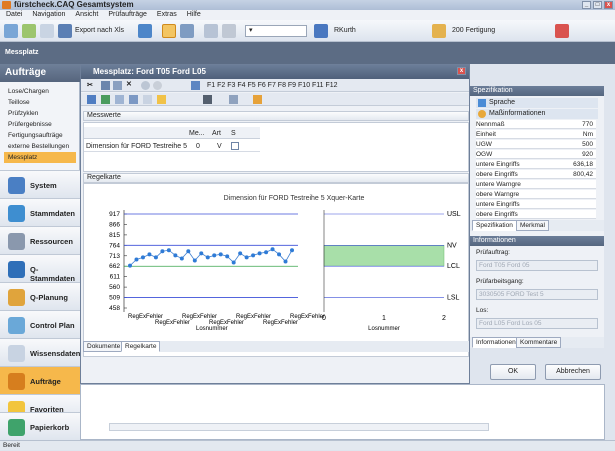 The image size is (615, 451). What do you see at coordinates (14, 14) in the screenshot?
I see `menu-datei: Datei` at bounding box center [14, 14].